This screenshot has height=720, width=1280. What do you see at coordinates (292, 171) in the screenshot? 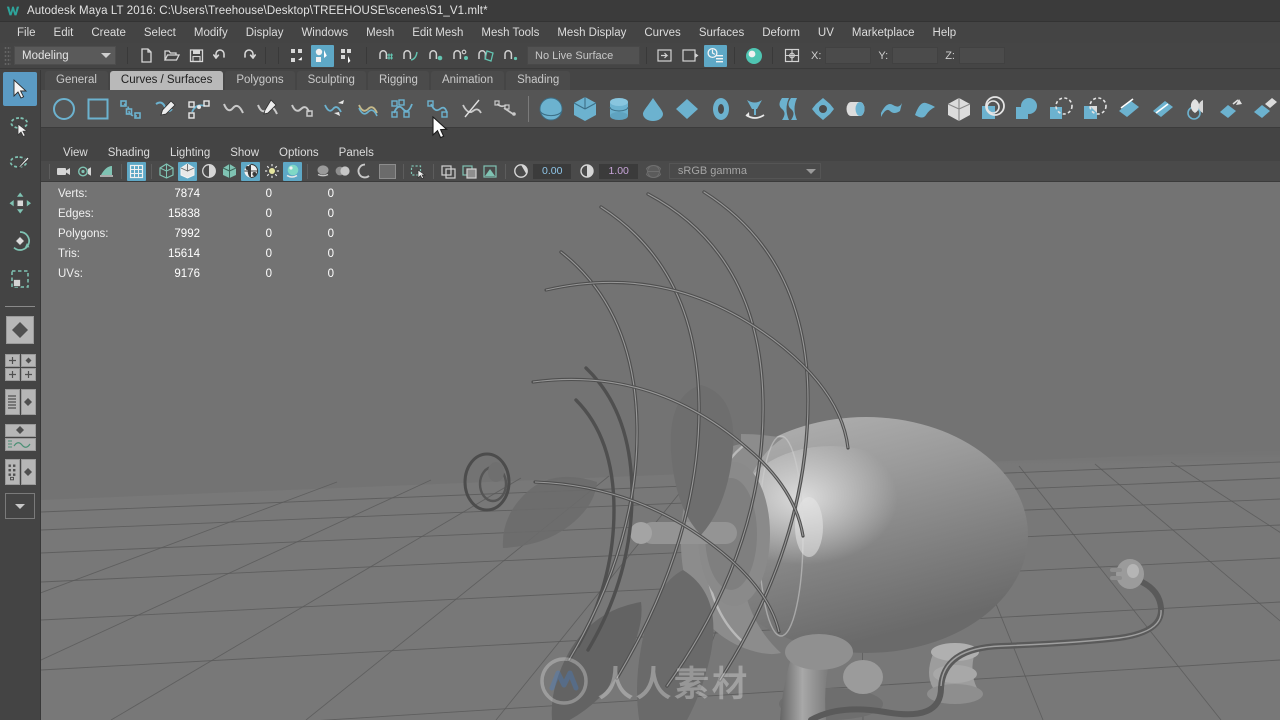
I see `shadows-icon` at bounding box center [292, 171].